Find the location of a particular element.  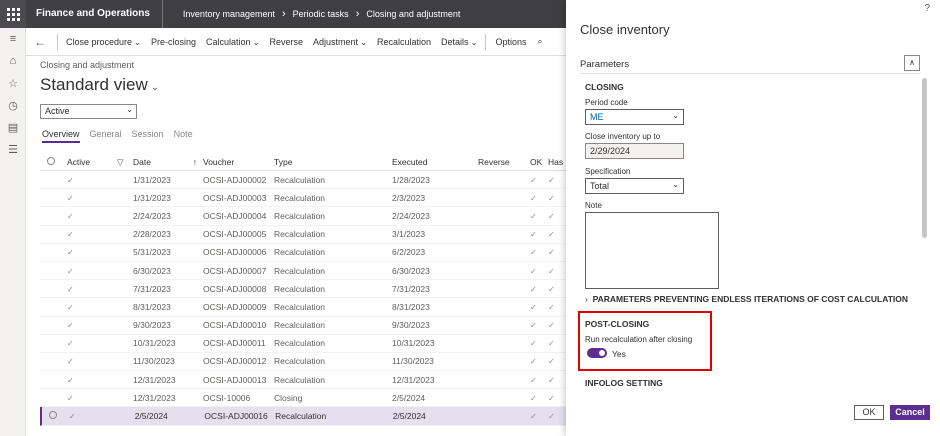

status-filter-select: Active ⌄ is located at coordinates (88, 111).